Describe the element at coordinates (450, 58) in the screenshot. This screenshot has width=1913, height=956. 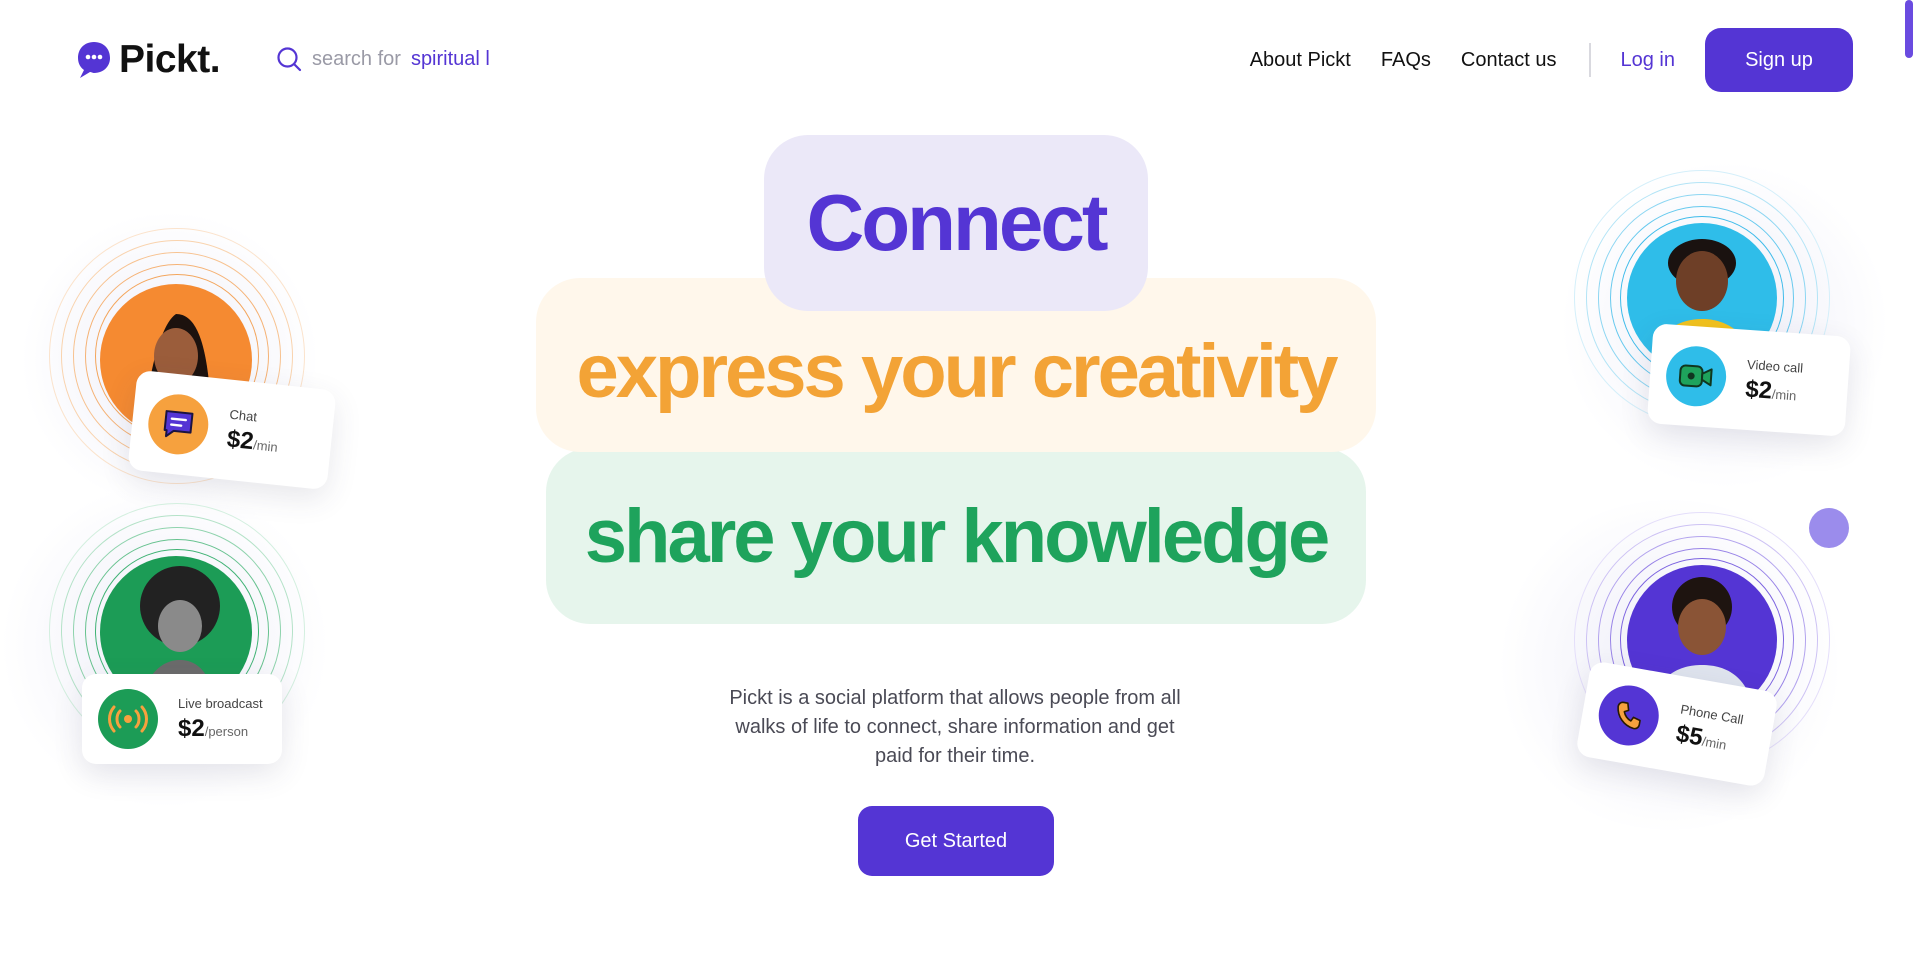
I see `search-typed-text: spiritual l` at that location.